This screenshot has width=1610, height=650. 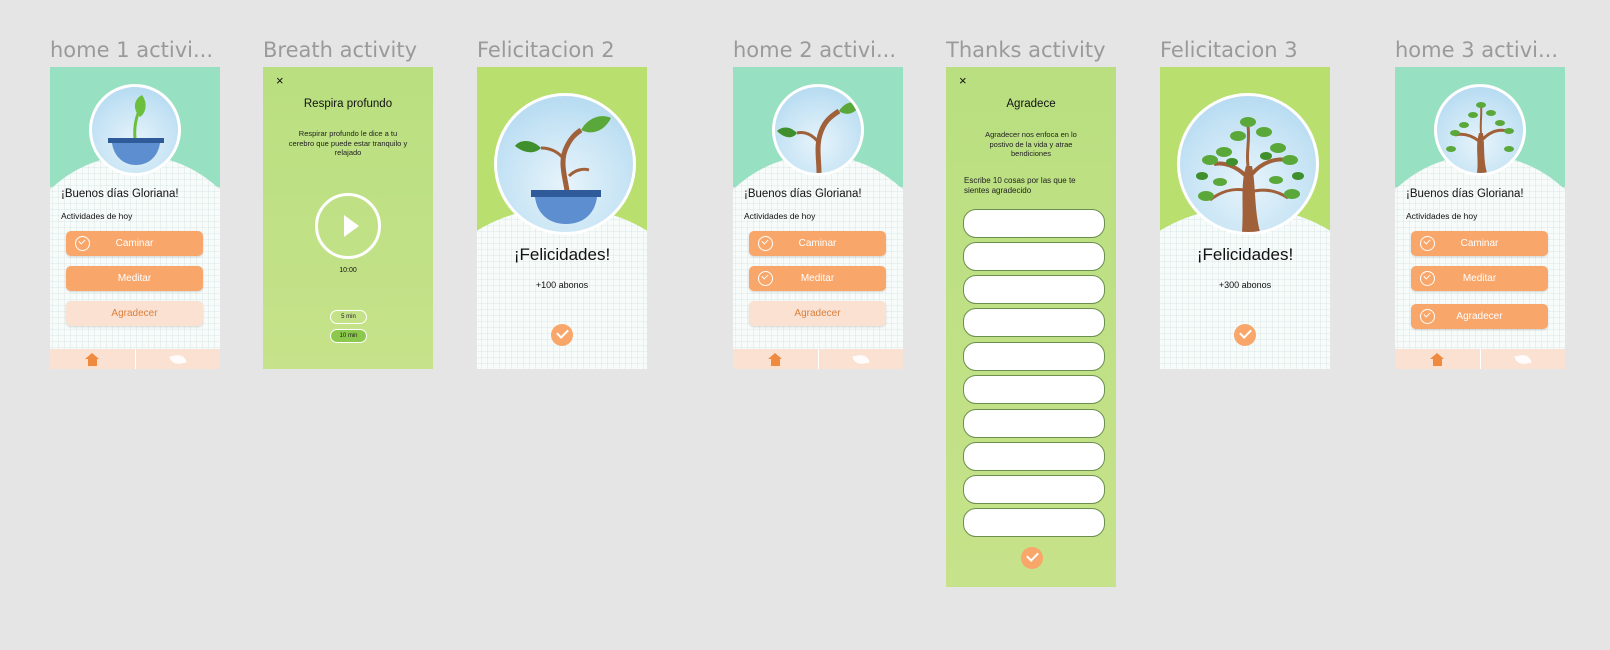 I want to click on young-plant-pot-icon, so click(x=563, y=170).